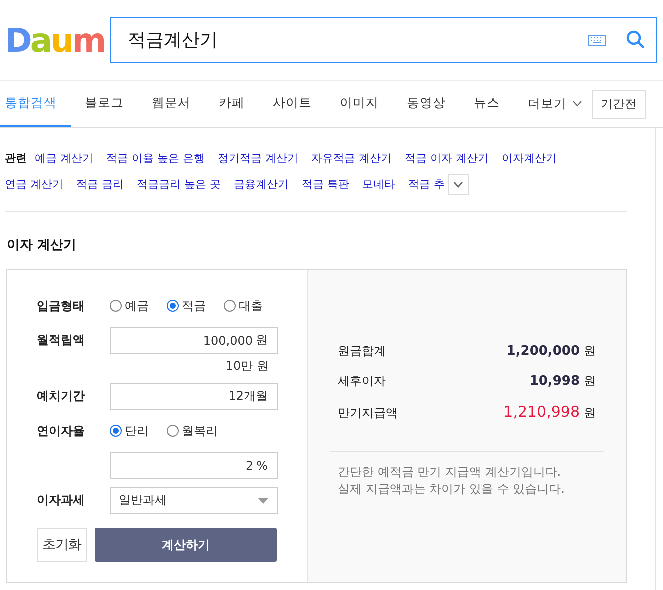 The image size is (663, 590). What do you see at coordinates (61, 431) in the screenshot?
I see `field-label: 연이자율` at bounding box center [61, 431].